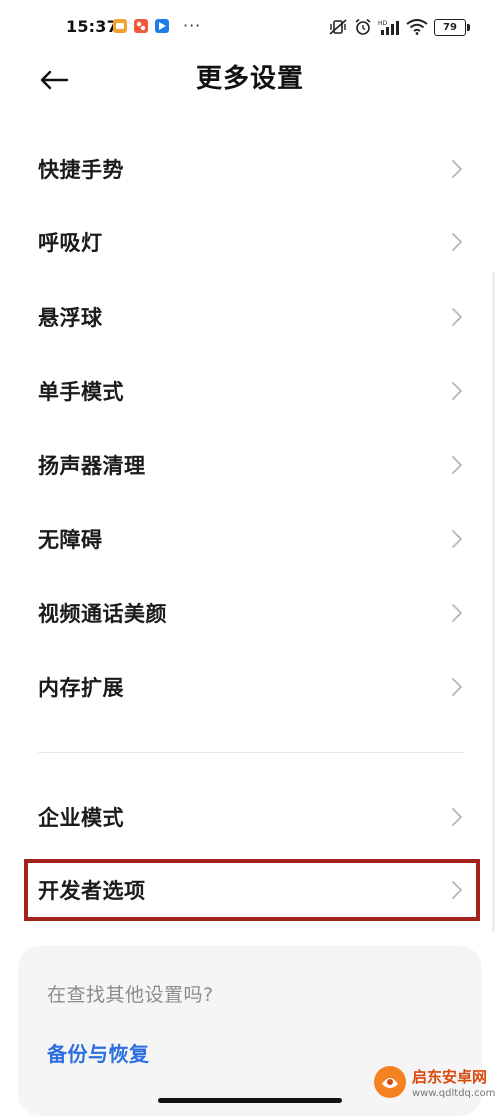  Describe the element at coordinates (452, 27) in the screenshot. I see `battery-icon: 79` at that location.